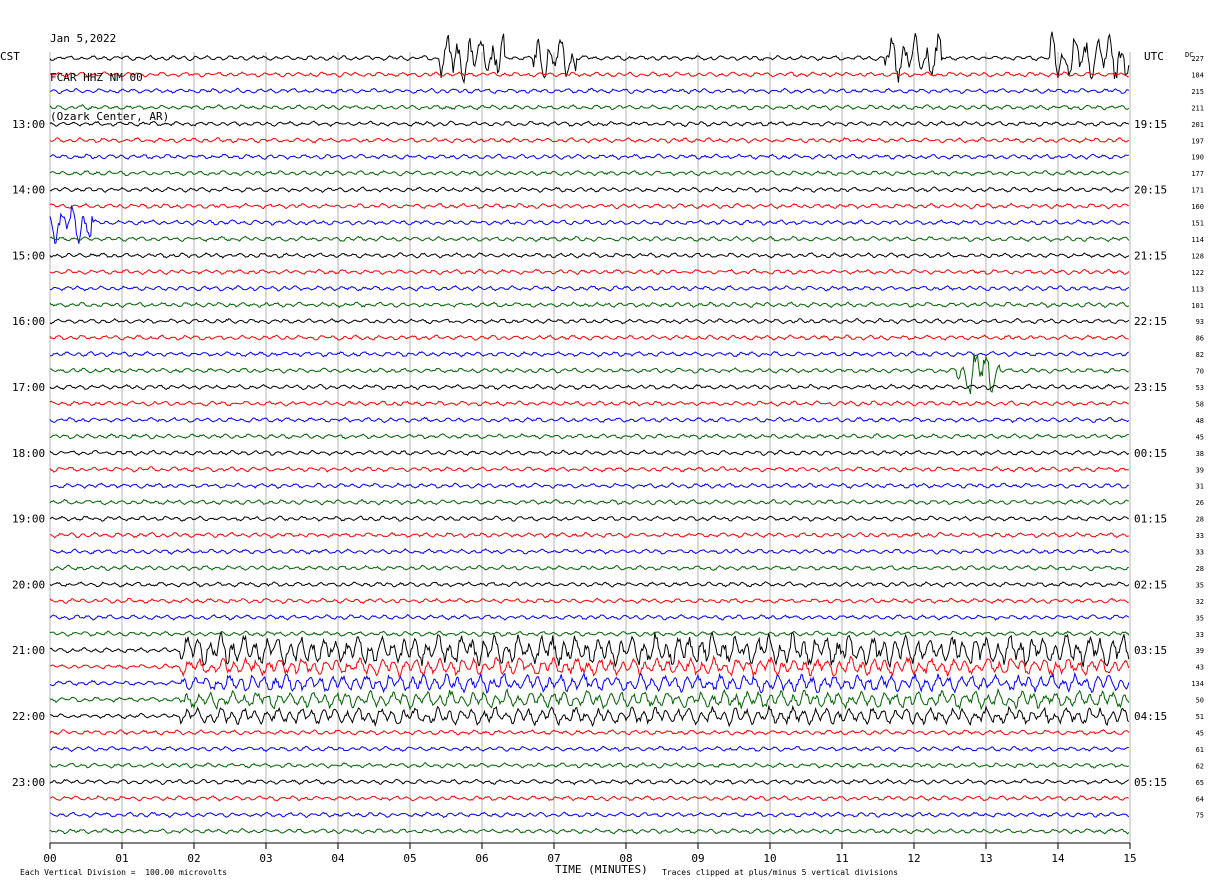  Describe the element at coordinates (1197, 289) in the screenshot. I see `dc-offset-value: 113` at that location.